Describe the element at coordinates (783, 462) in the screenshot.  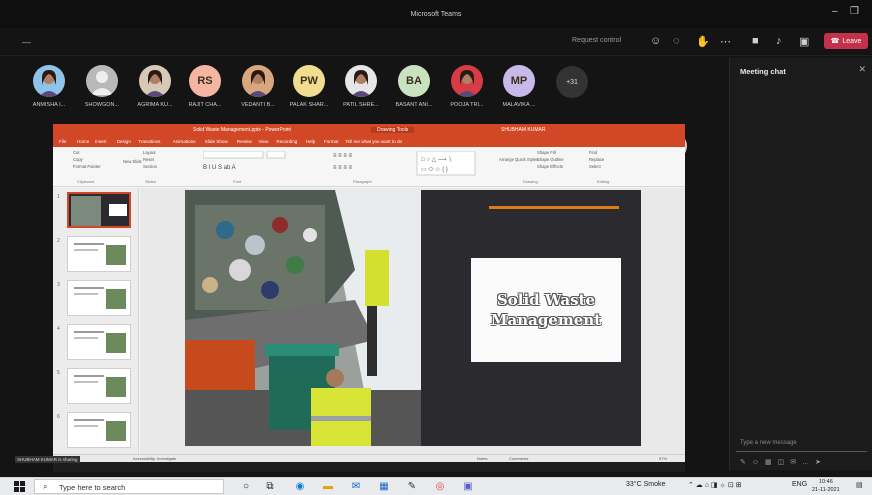
I see `chat-format-icons: ✎☺▦◫✉…➤` at that location.